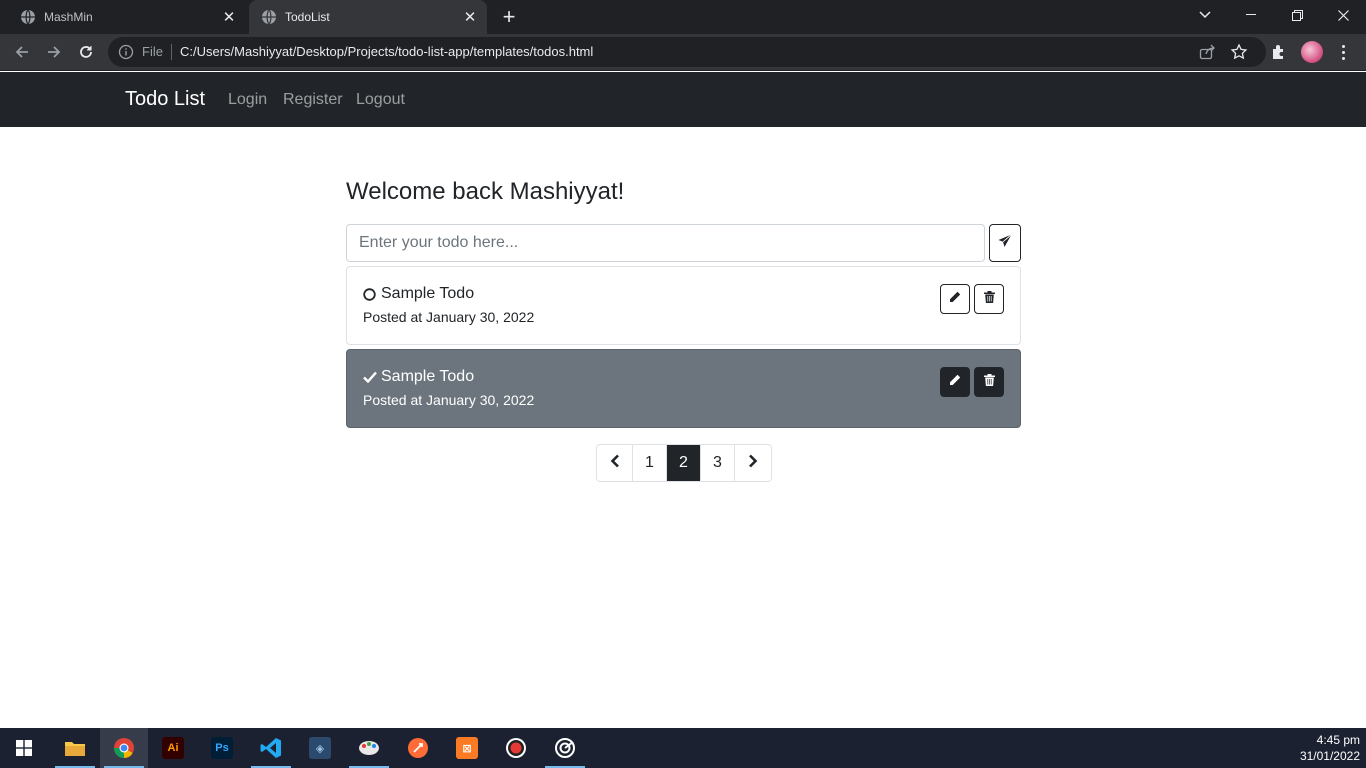 The width and height of the screenshot is (1366, 768). Describe the element at coordinates (509, 17) in the screenshot. I see `new-tab-button: +` at that location.